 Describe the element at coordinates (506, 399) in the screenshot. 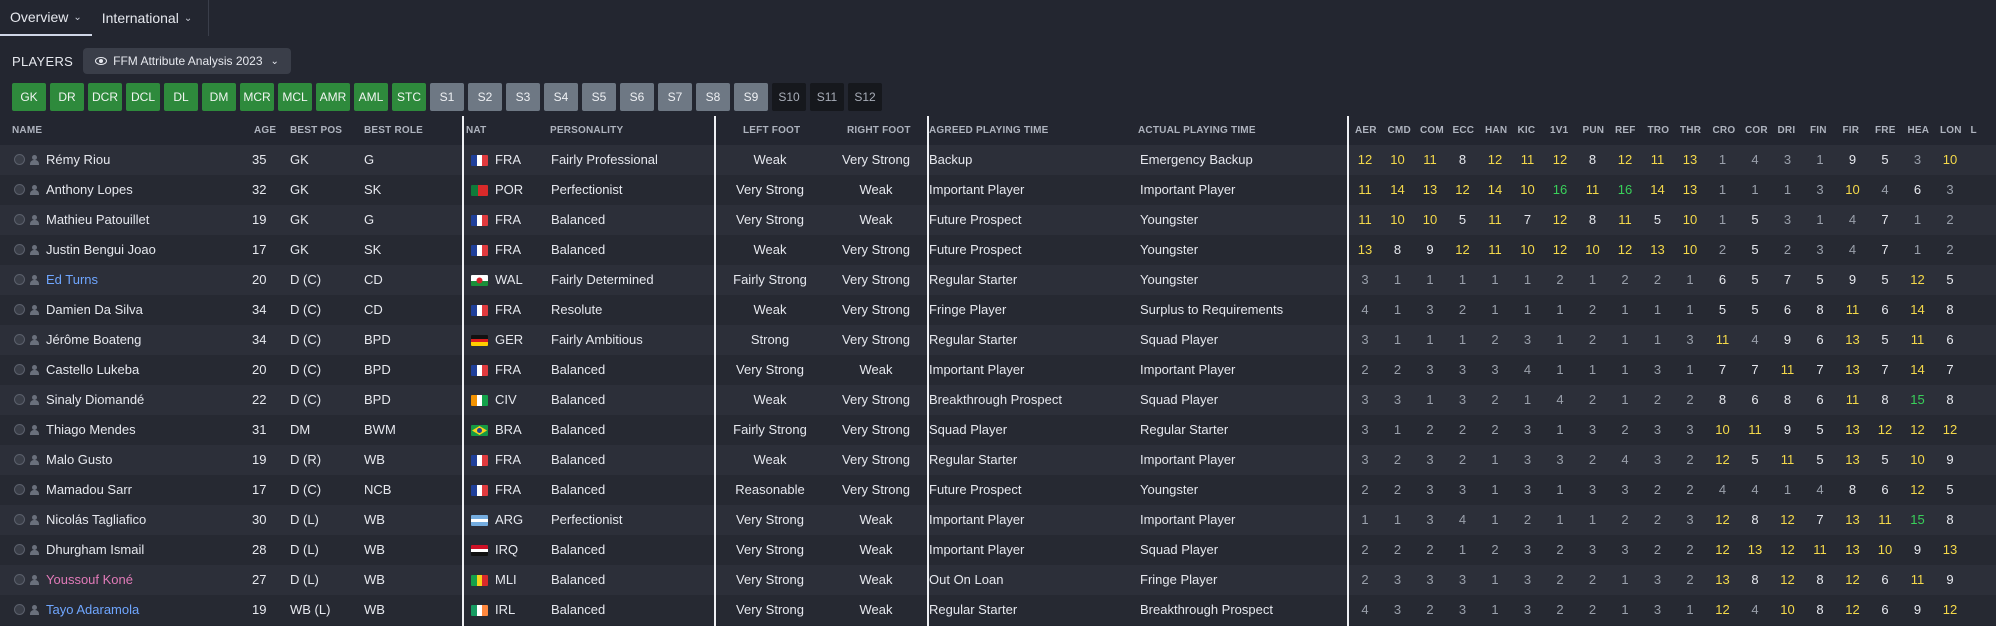

I see `player-nationality: CIV` at that location.